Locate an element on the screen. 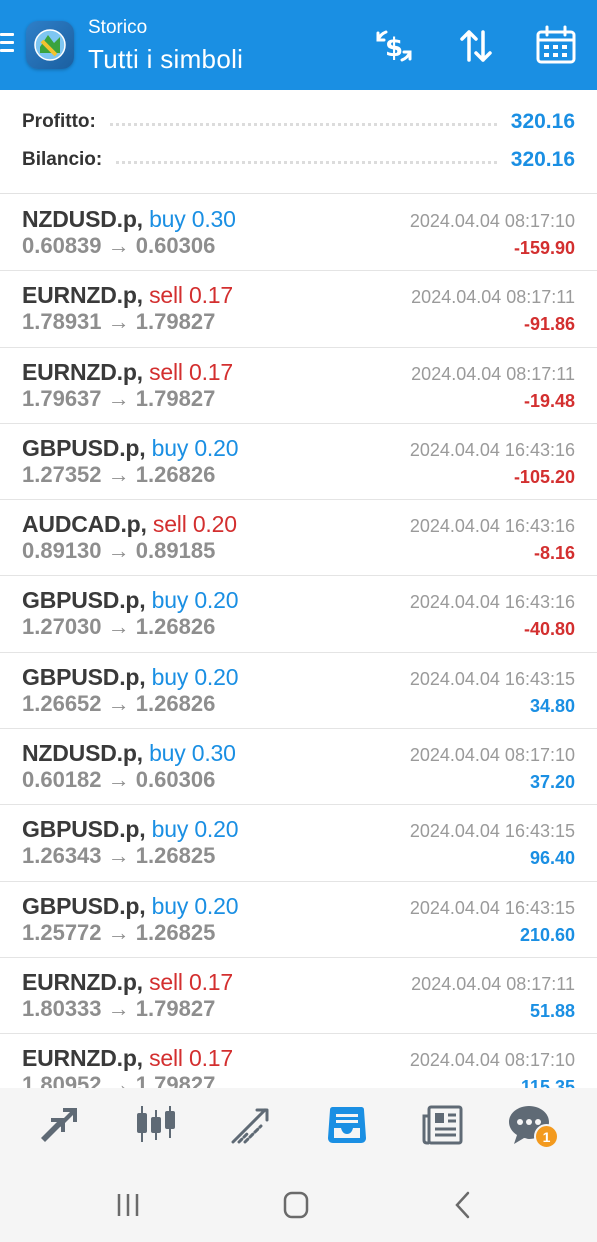 This screenshot has height=1242, width=597. trade-prices: 1.25772 → 1.26825 is located at coordinates (118, 933).